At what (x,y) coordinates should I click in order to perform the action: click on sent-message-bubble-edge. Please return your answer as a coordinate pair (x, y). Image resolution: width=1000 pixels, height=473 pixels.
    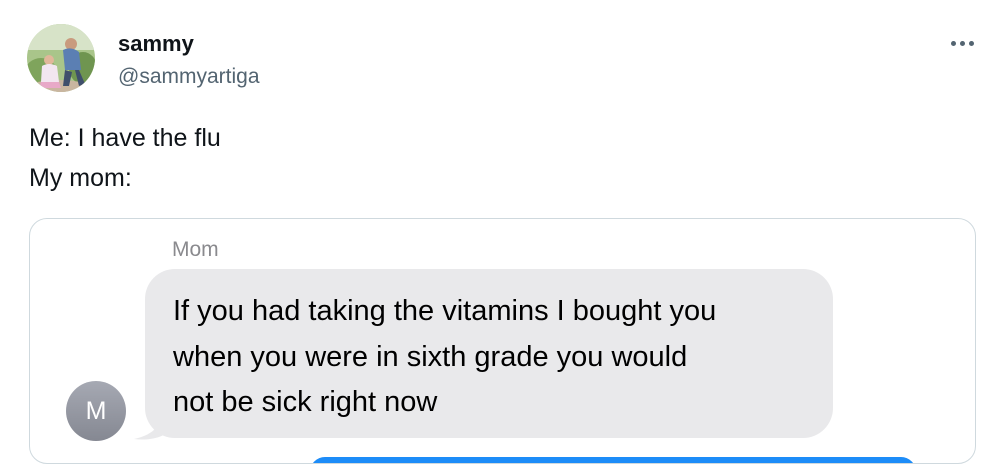
    Looking at the image, I should click on (613, 460).